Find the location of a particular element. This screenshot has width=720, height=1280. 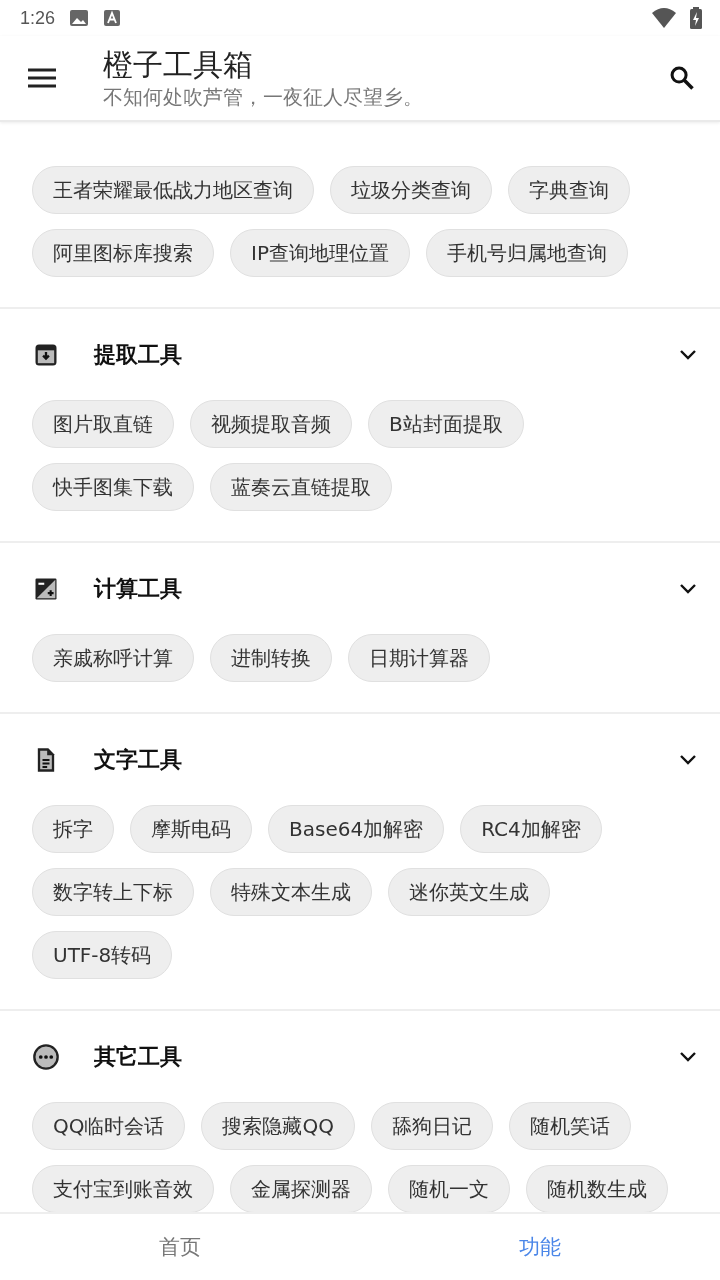

app-title: 橙子工具箱 is located at coordinates (178, 65).